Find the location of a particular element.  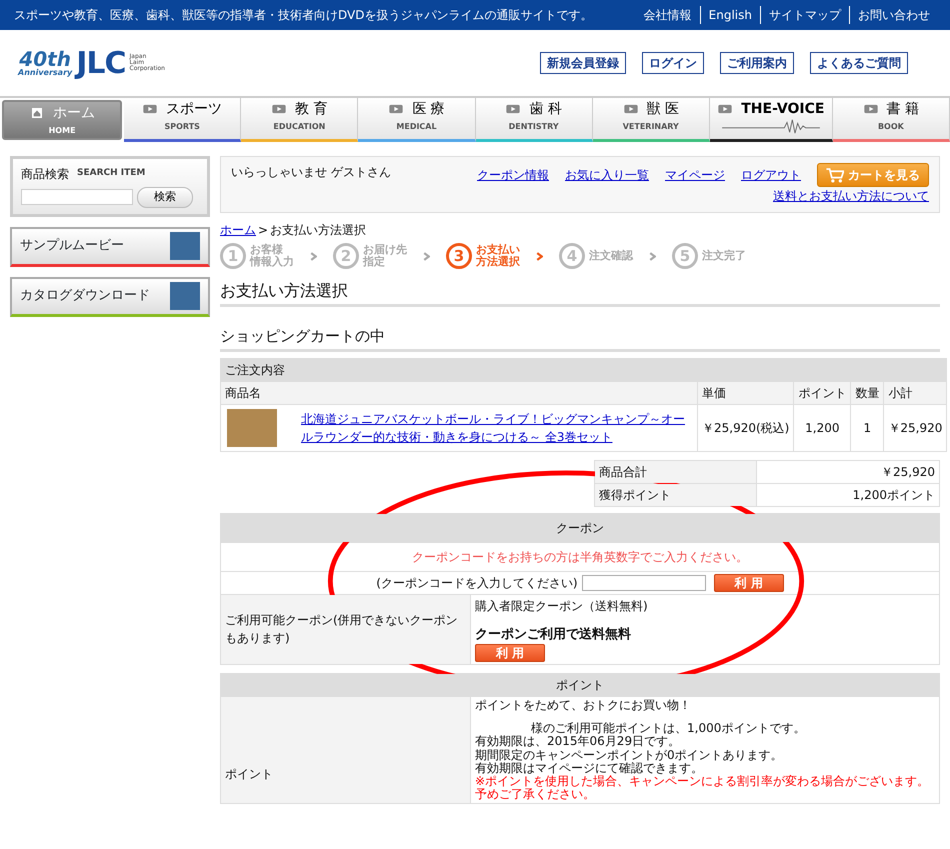

header-link: ログイン is located at coordinates (673, 63).